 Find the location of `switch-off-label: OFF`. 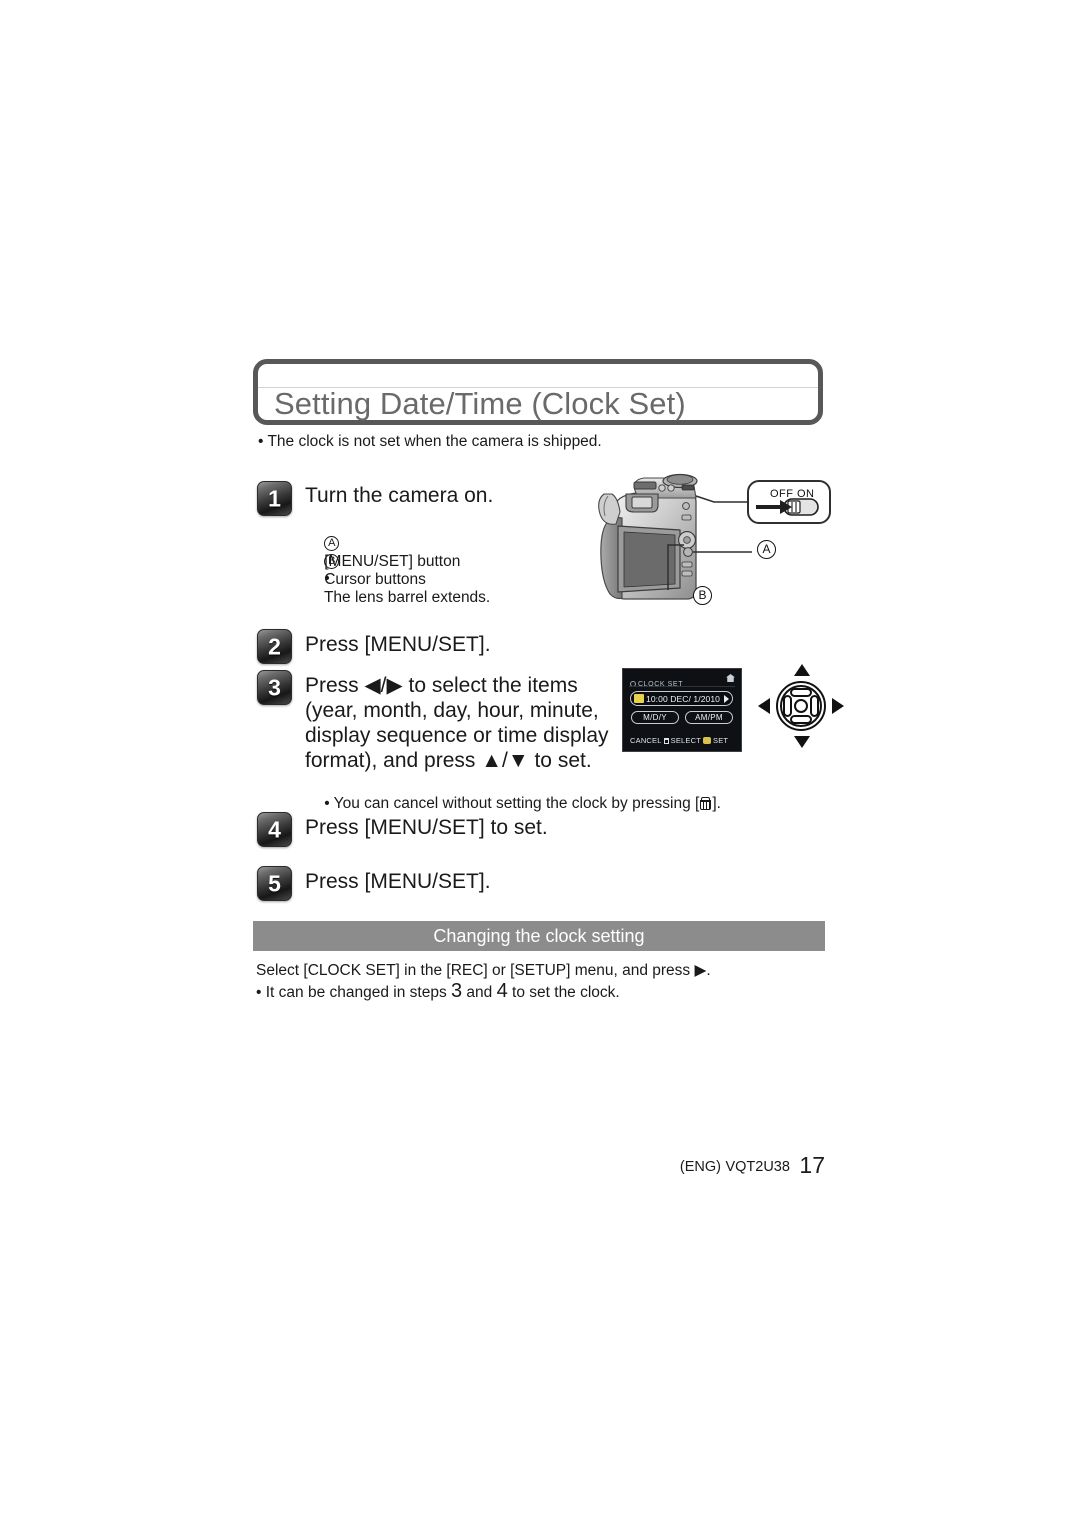

switch-off-label: OFF is located at coordinates (782, 494).